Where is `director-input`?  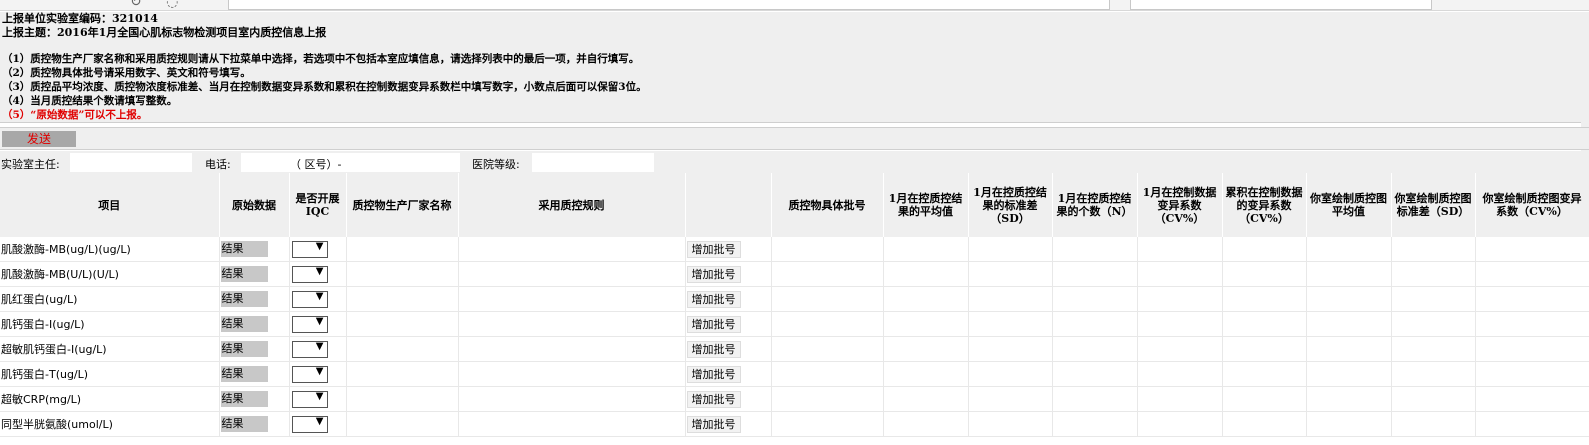
director-input is located at coordinates (131, 162).